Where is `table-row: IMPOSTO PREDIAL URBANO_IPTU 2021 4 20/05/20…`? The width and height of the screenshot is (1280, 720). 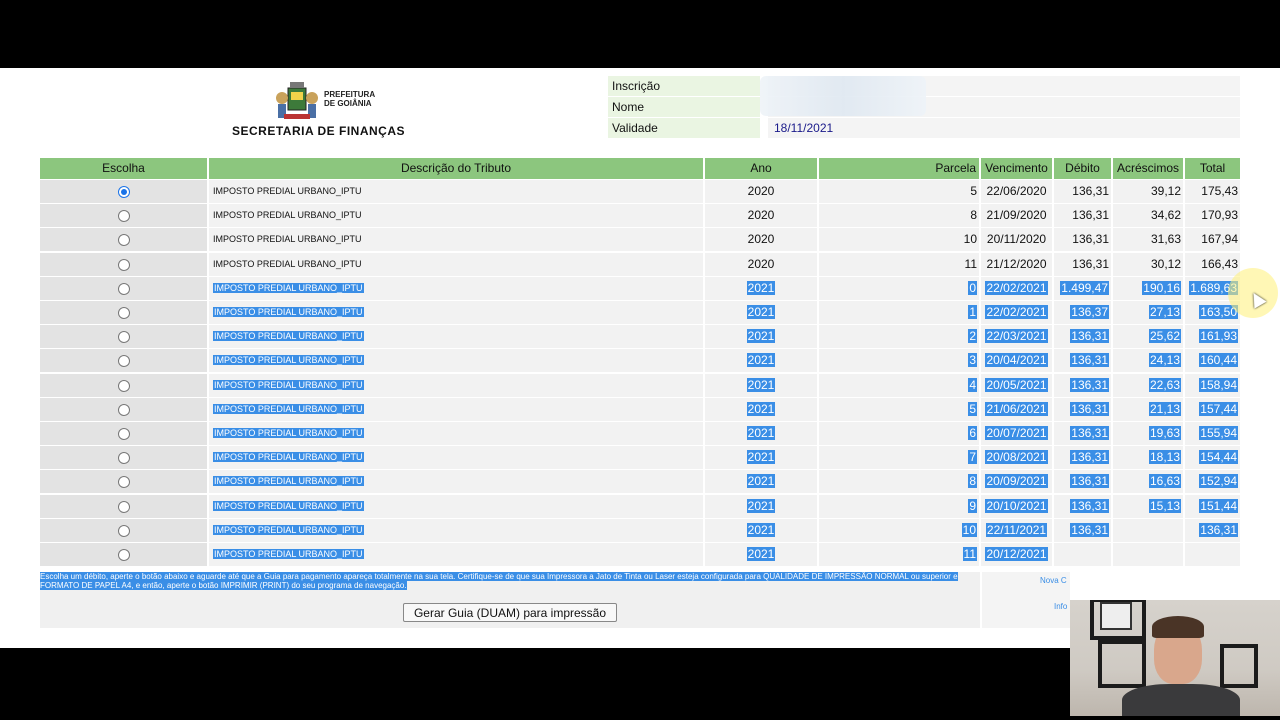
table-row: IMPOSTO PREDIAL URBANO_IPTU 2021 4 20/05/20… is located at coordinates (640, 385).